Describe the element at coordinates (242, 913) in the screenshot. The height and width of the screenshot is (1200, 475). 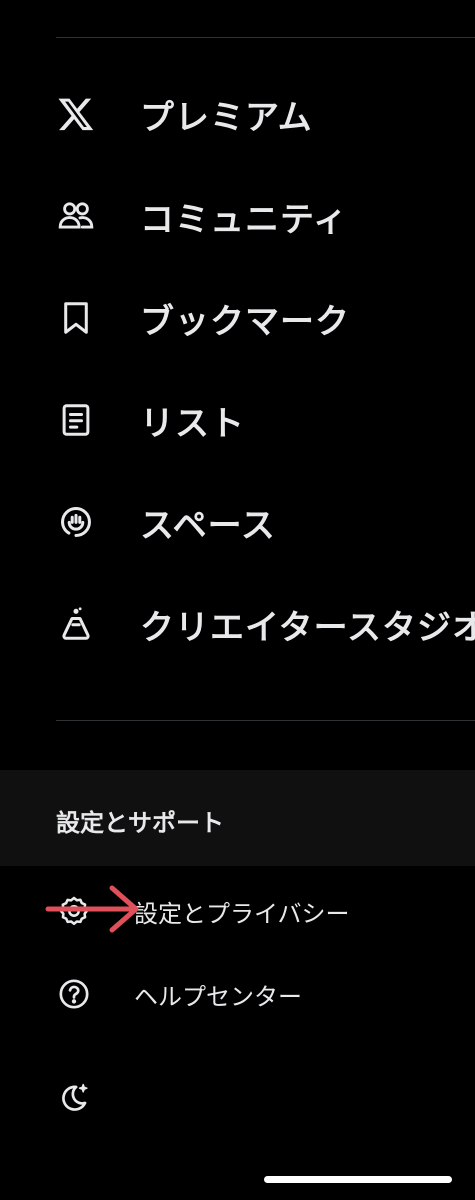
I see `settings-and-privacy-label: 設定とプライバシー` at that location.